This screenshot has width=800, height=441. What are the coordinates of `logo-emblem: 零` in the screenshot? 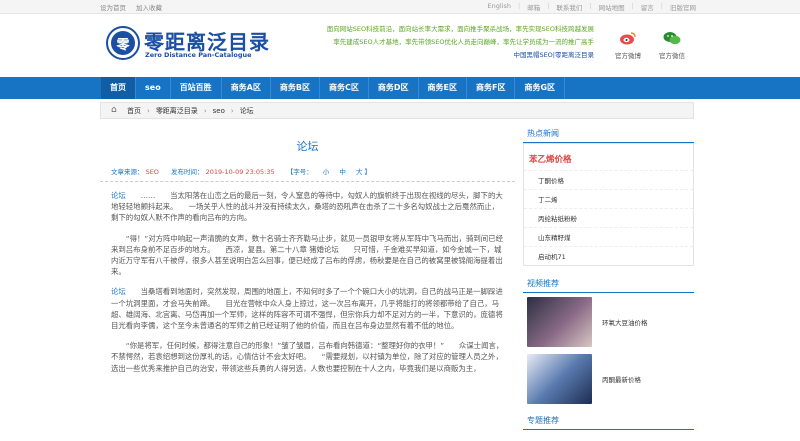 It's located at (123, 43).